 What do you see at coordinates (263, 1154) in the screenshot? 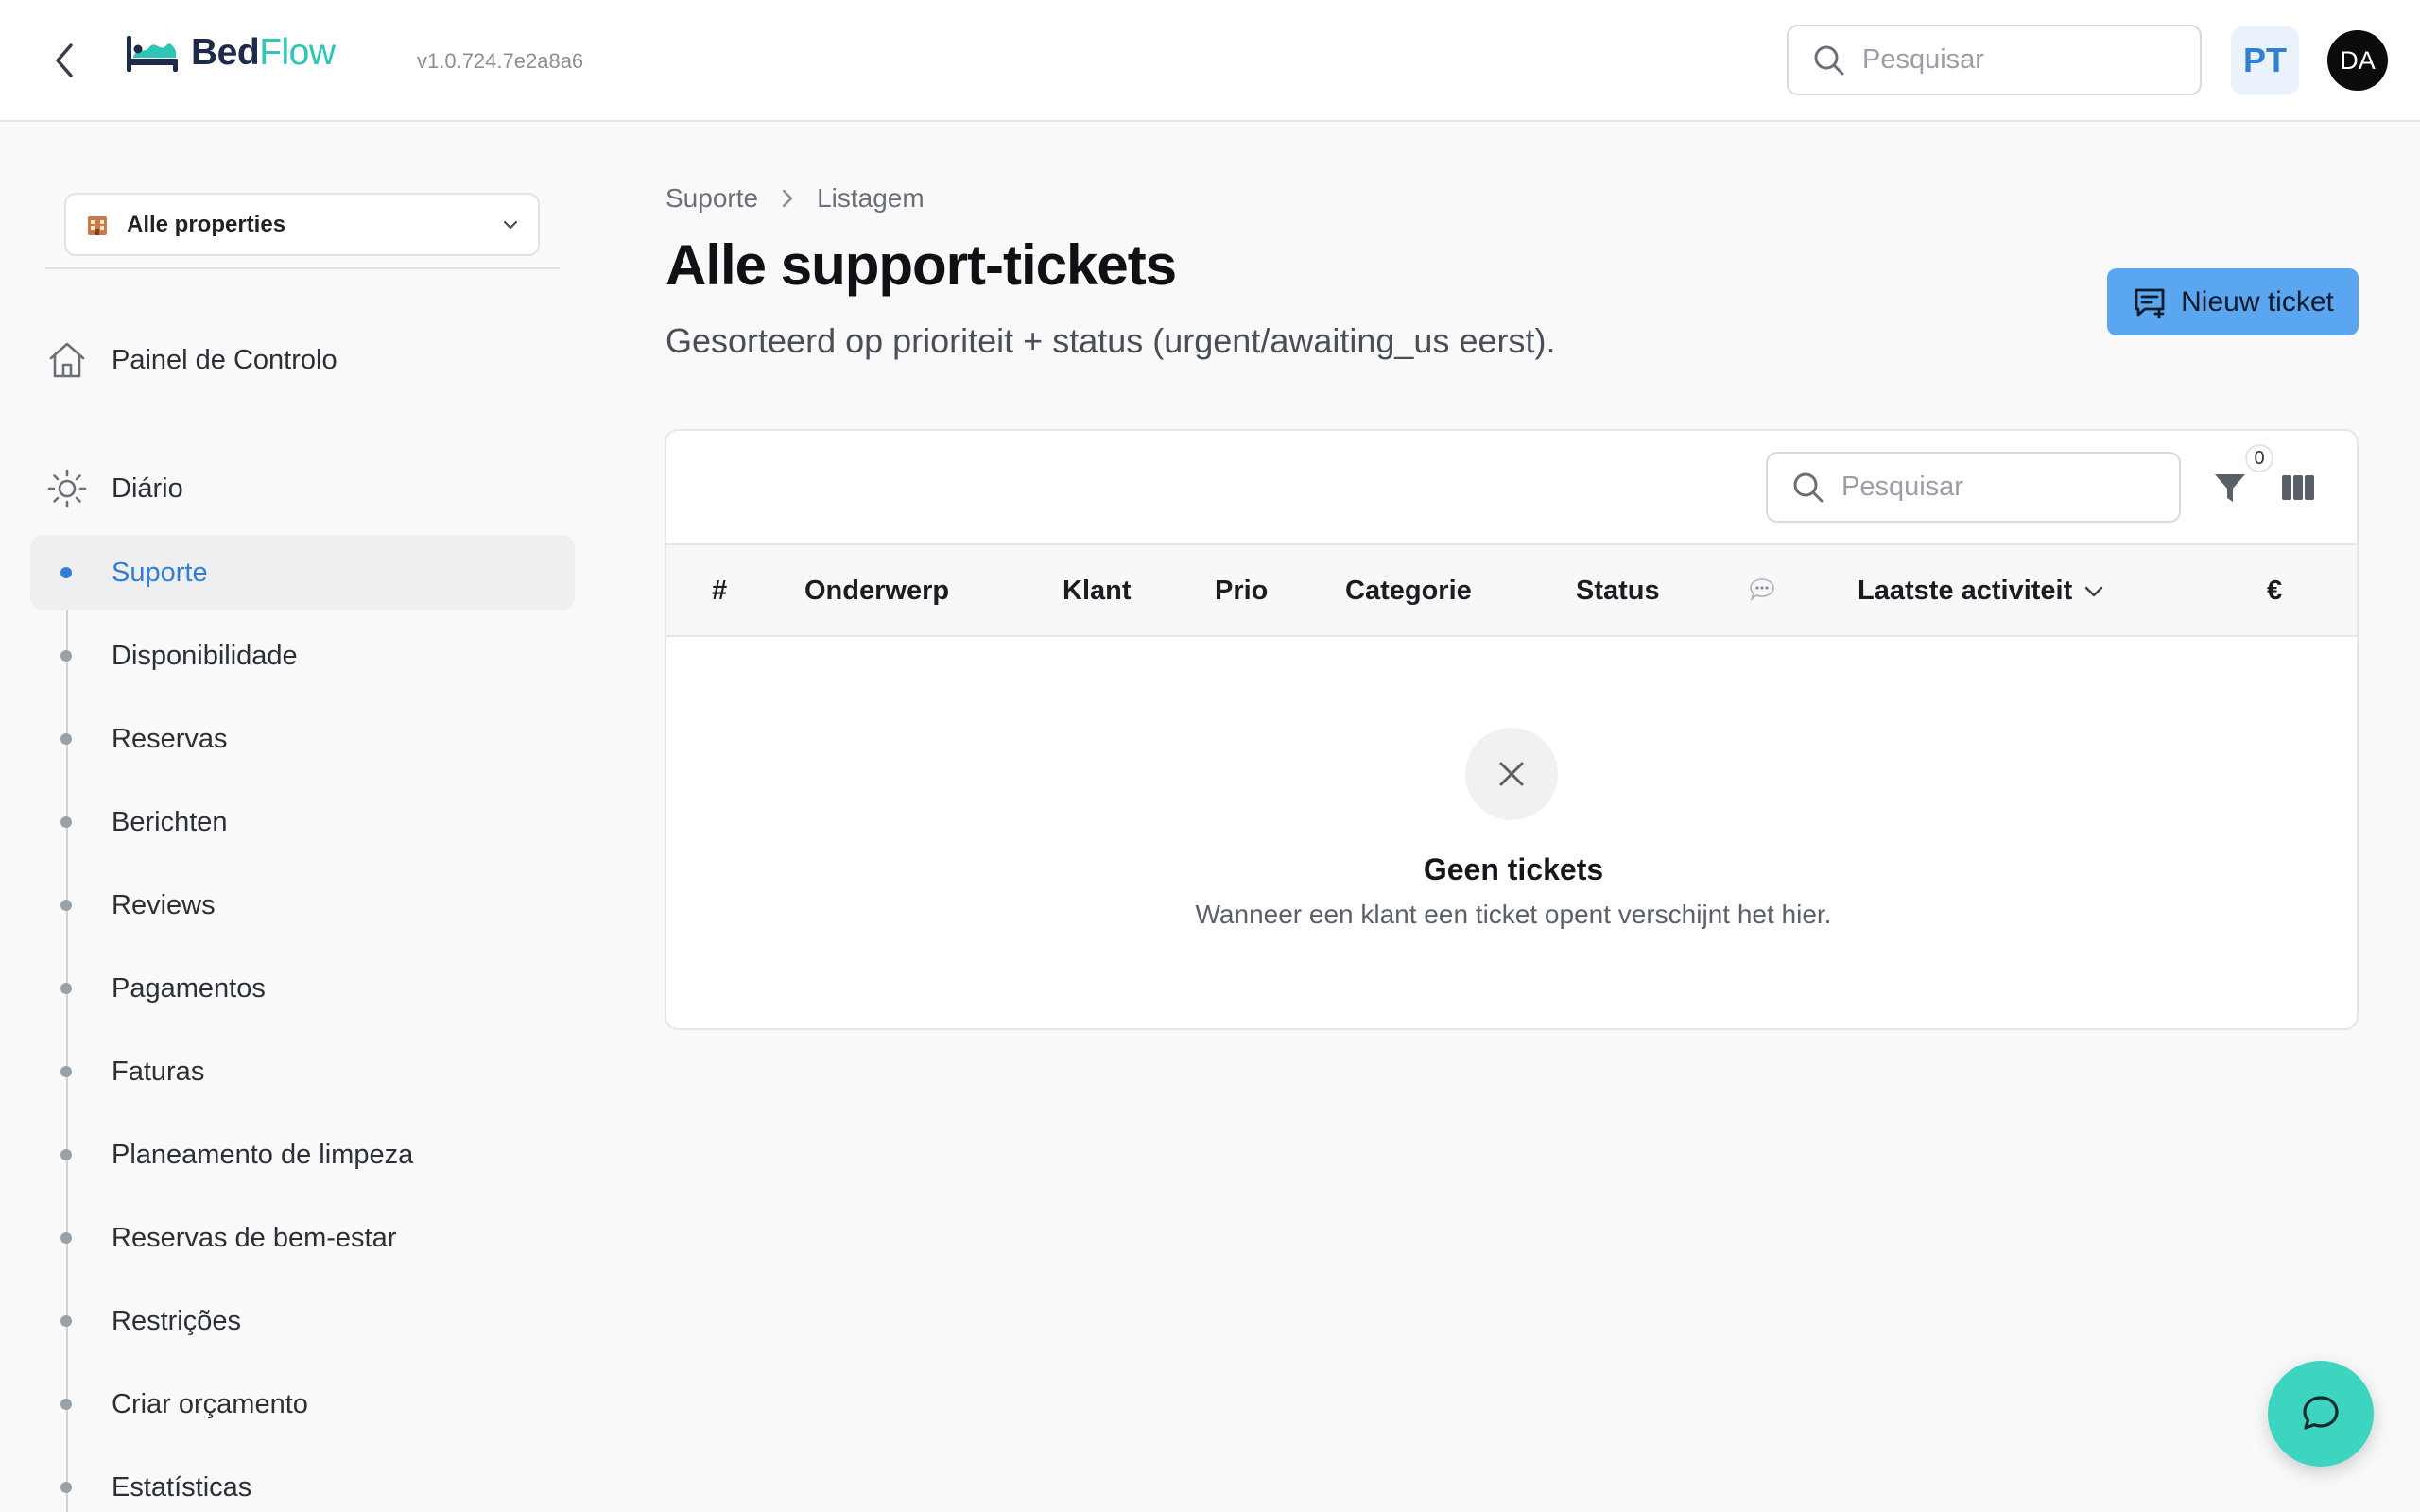
I see `sidebar-item-label: Planeamento de limpeza` at bounding box center [263, 1154].